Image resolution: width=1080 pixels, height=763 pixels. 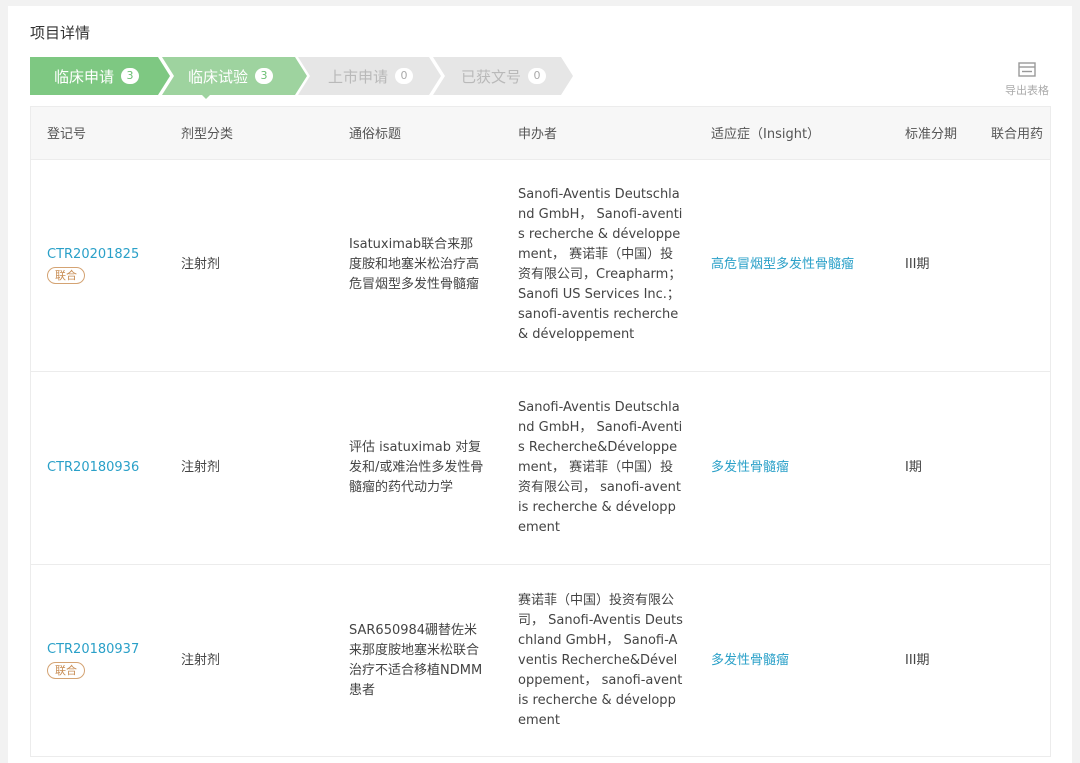 I want to click on indication-cell: 高危冒烟型多发性骨髓瘤, so click(x=792, y=264).